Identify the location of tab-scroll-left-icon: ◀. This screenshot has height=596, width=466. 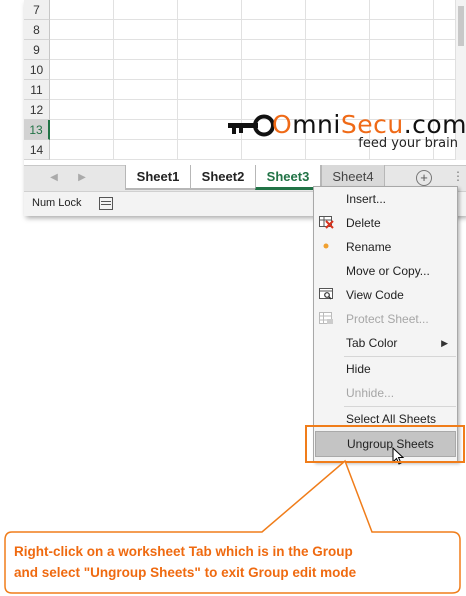
(54, 178).